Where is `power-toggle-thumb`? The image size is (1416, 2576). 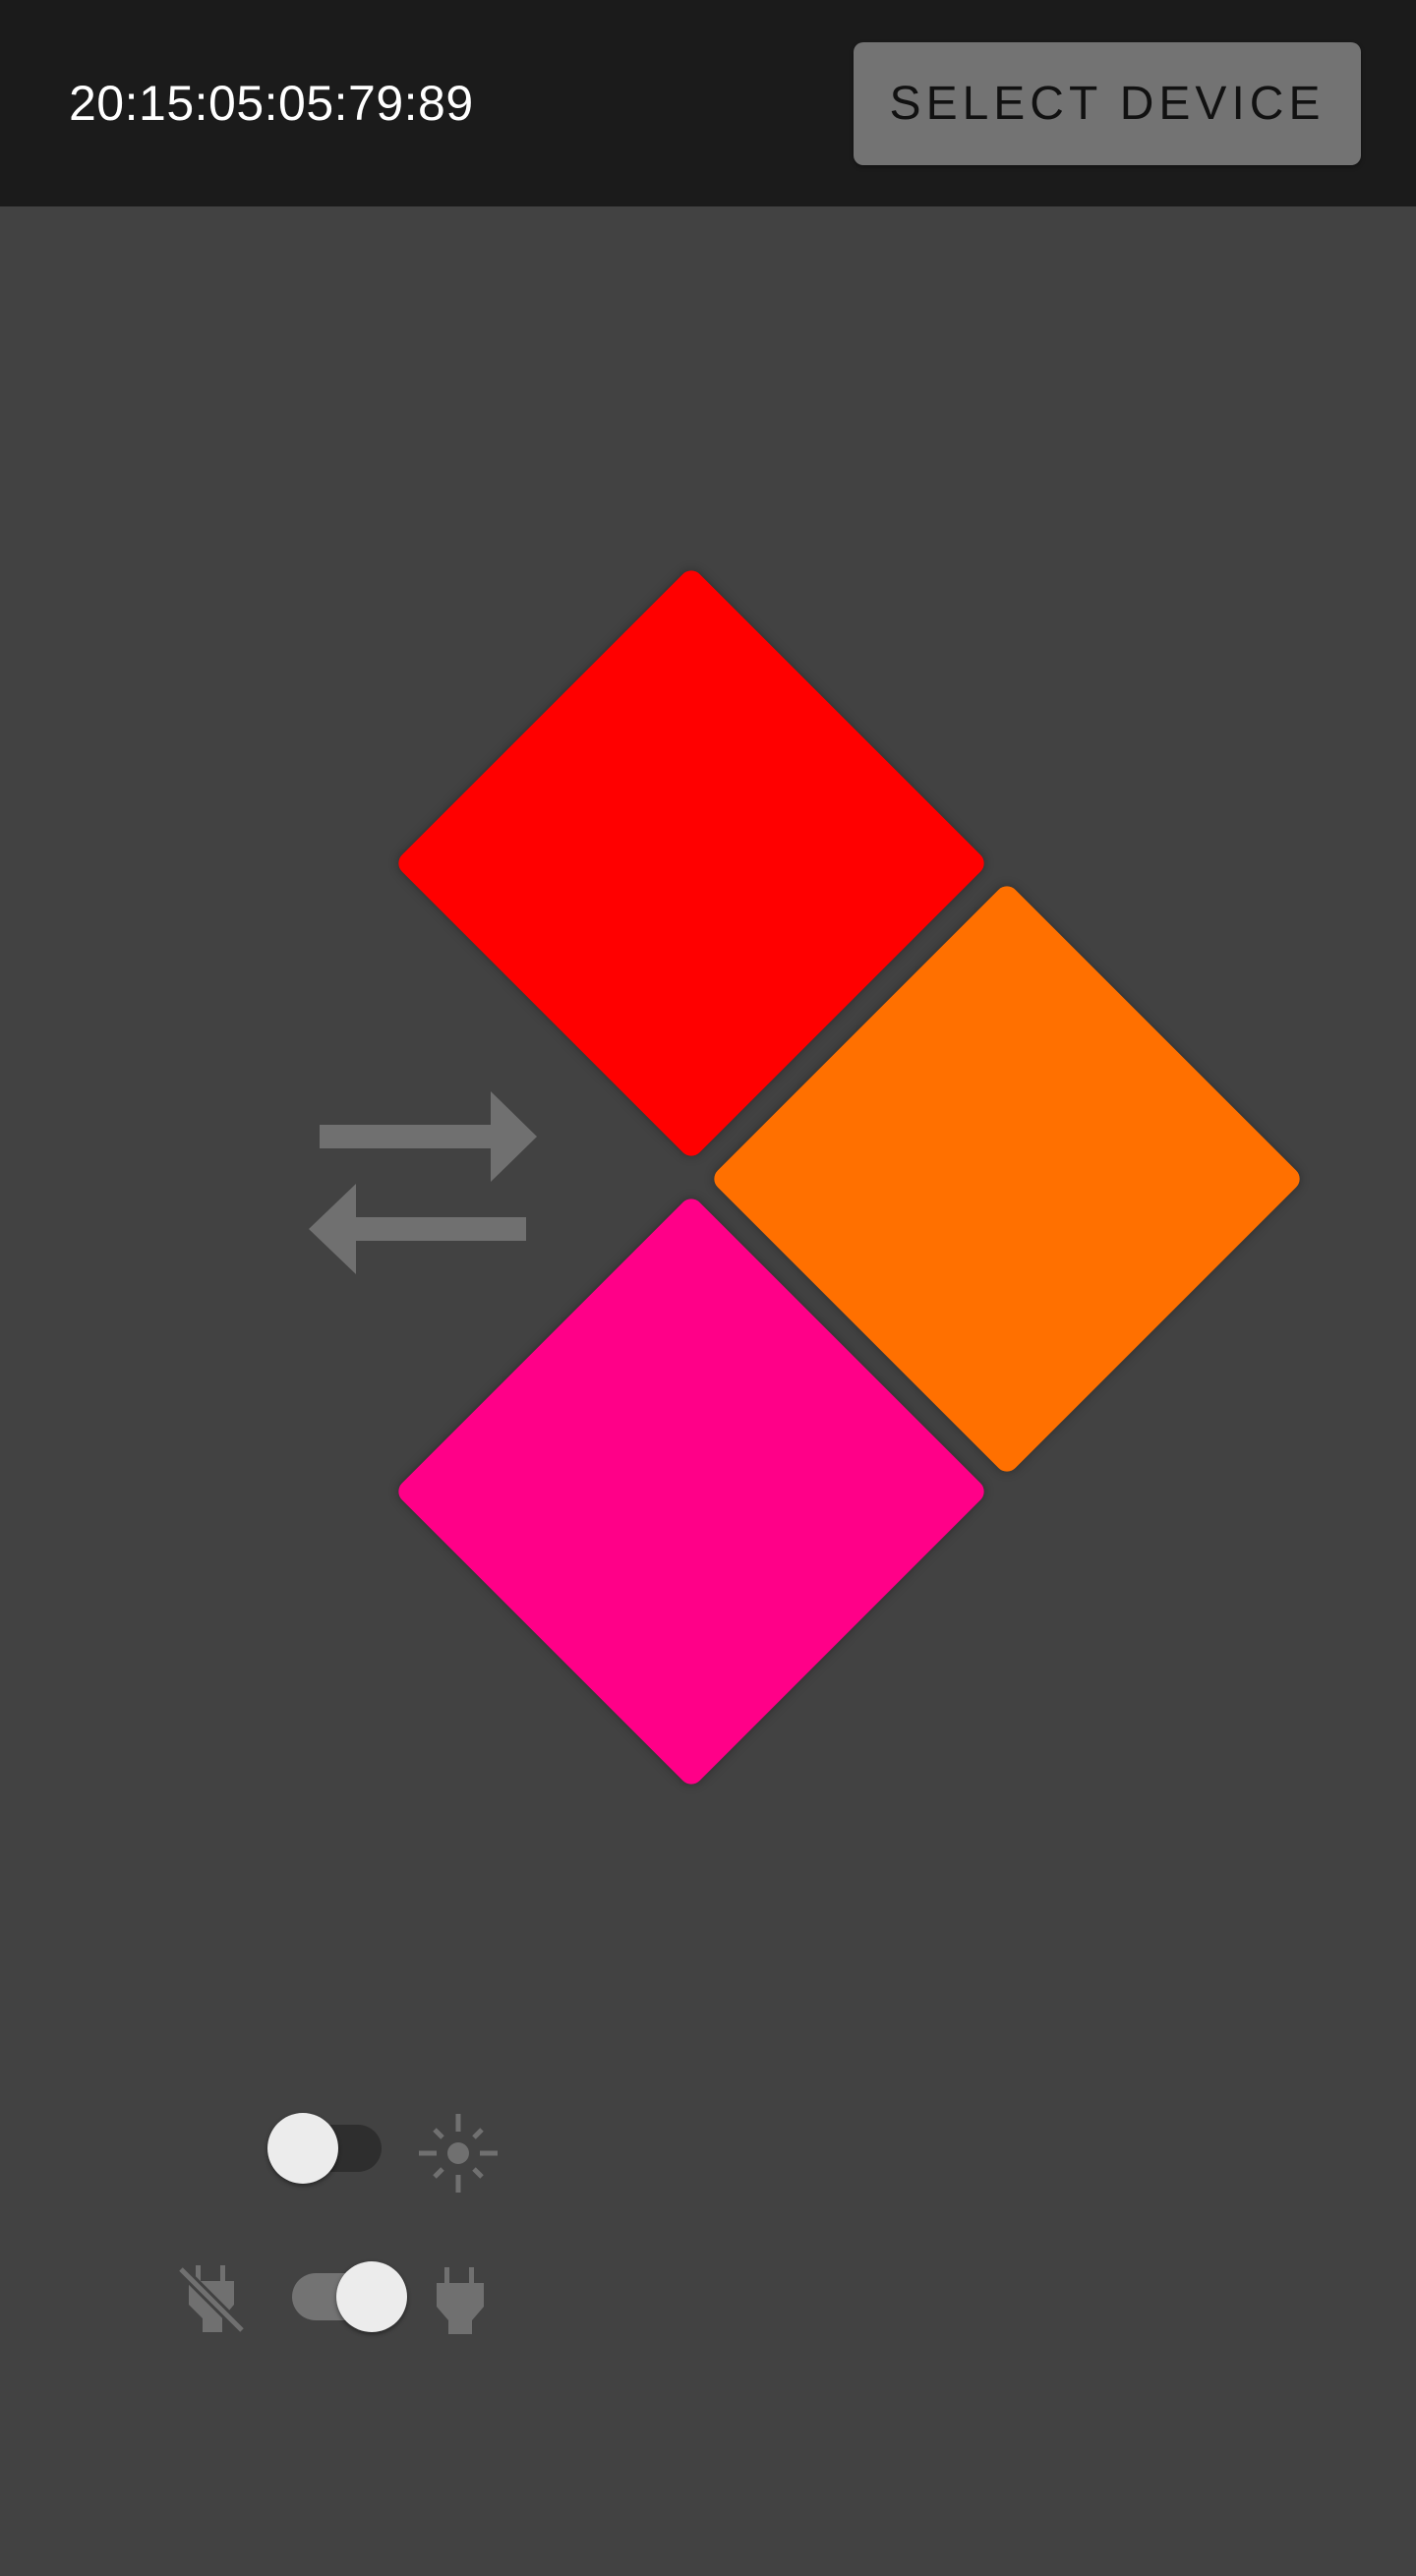 power-toggle-thumb is located at coordinates (371, 2296).